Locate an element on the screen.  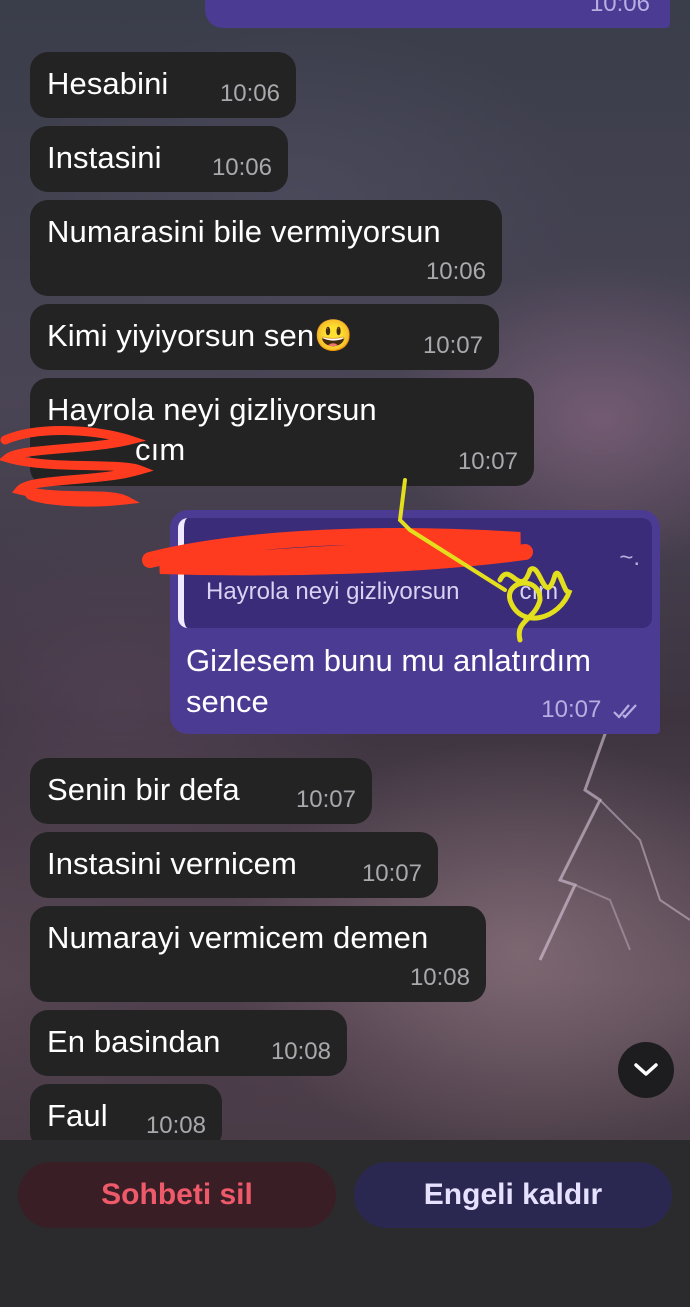
incoming-message: Hesabini 10:06 is located at coordinates (163, 85).